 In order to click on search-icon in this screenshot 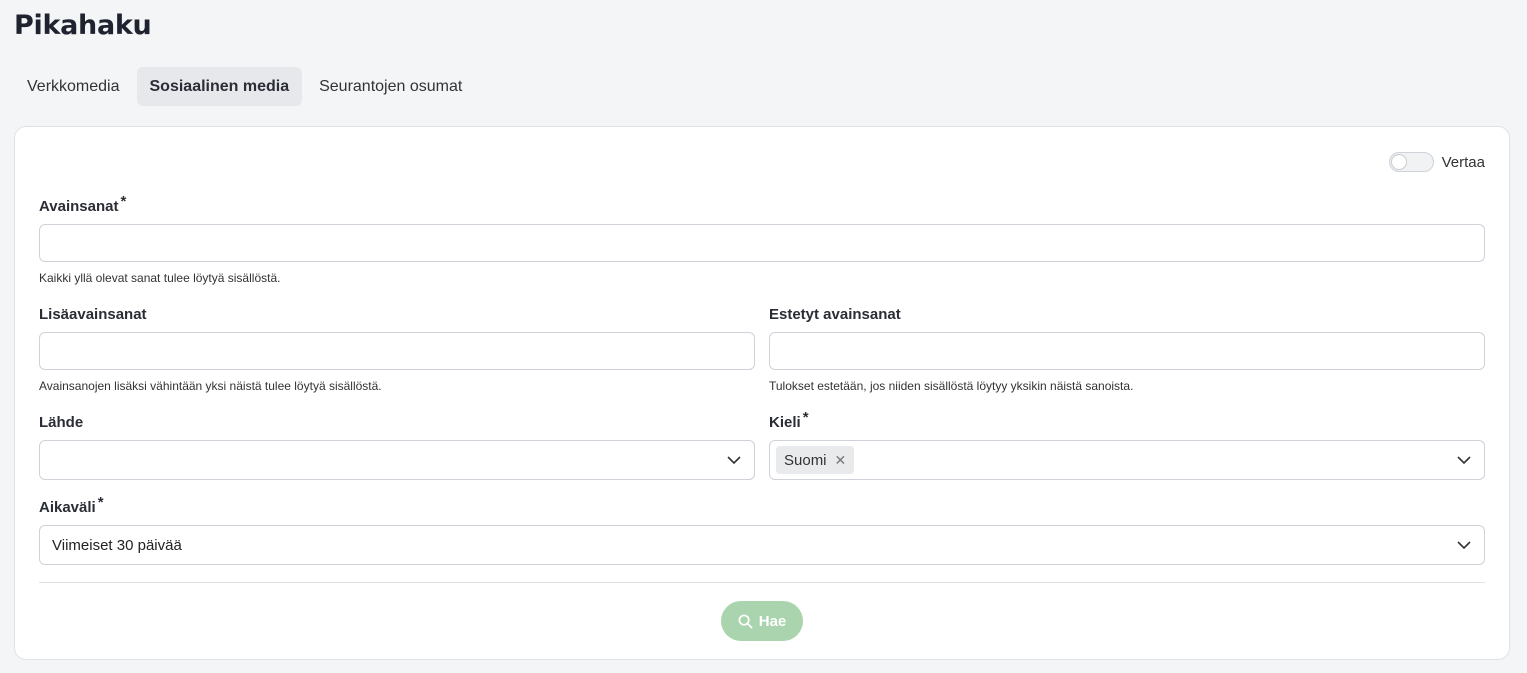, I will do `click(745, 621)`.